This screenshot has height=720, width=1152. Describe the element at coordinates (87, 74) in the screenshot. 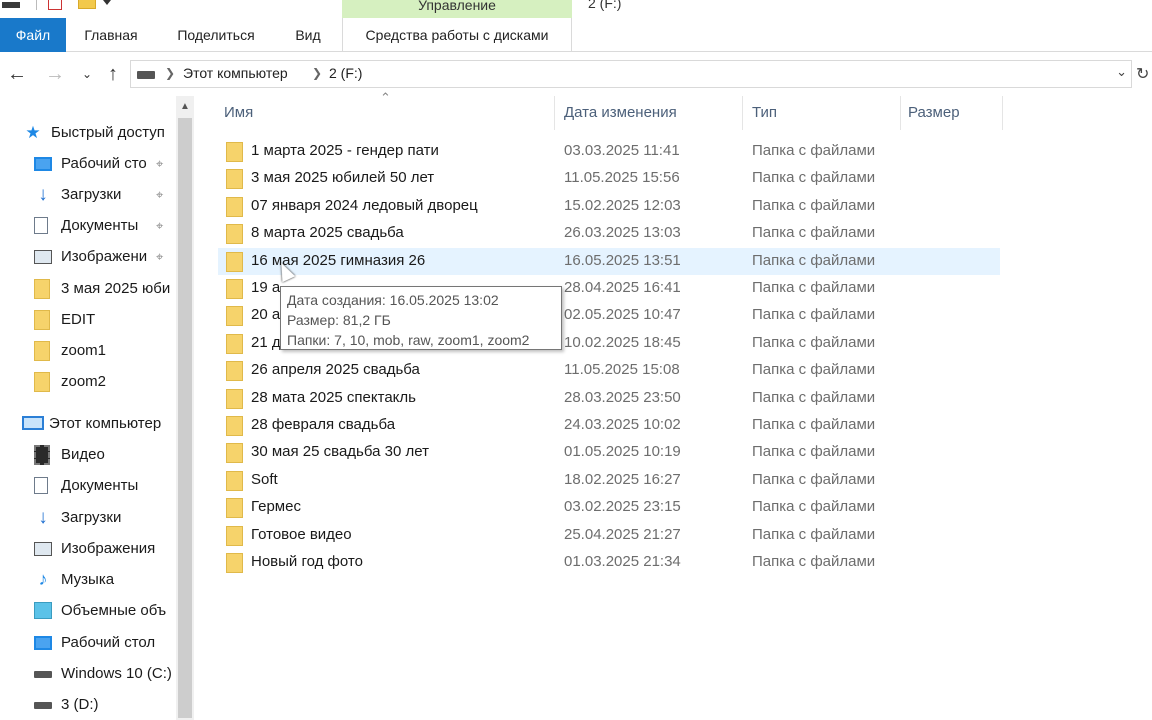

I see `recent-locations-chevron-icon: ⌄` at that location.